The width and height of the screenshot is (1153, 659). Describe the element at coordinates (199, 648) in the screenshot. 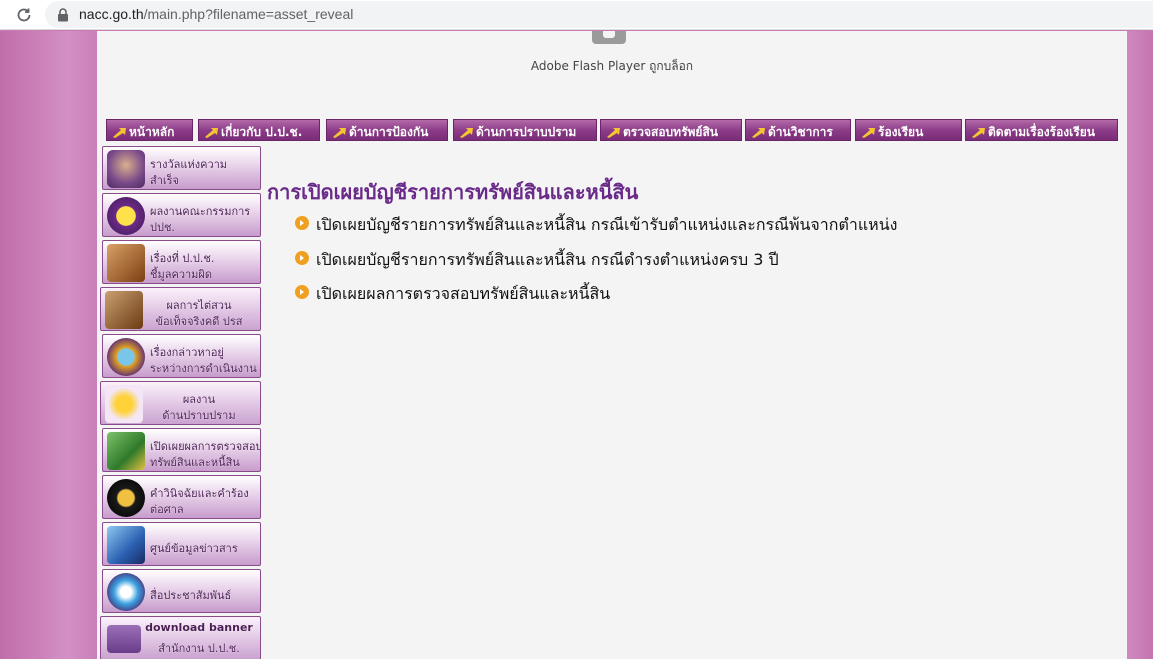

I see `menu-item-label: สำนักงาน ป.ป.ช.` at that location.